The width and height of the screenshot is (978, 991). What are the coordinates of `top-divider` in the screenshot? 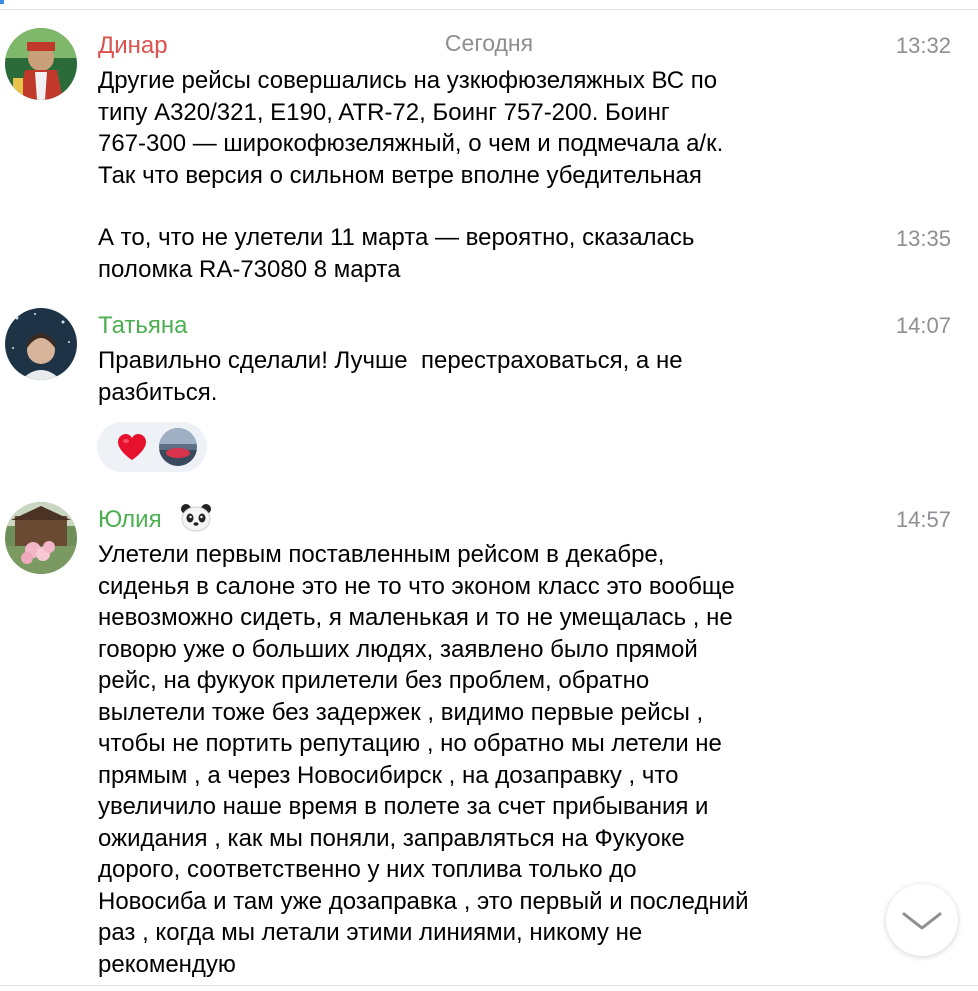 It's located at (489, 5).